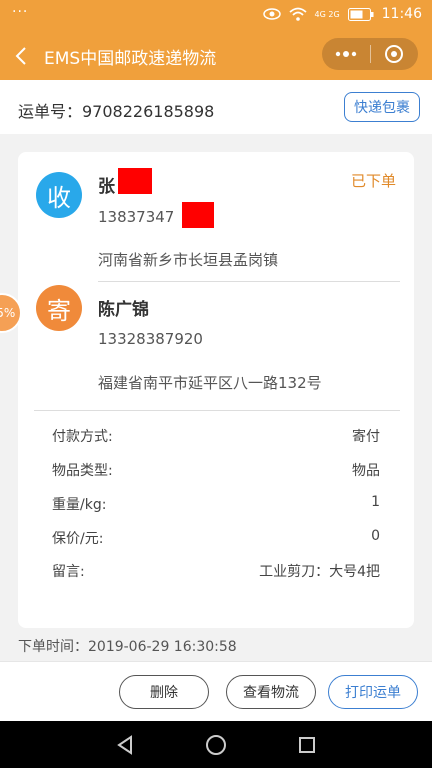 The height and width of the screenshot is (768, 432). I want to click on detail-value: 物品, so click(366, 471).